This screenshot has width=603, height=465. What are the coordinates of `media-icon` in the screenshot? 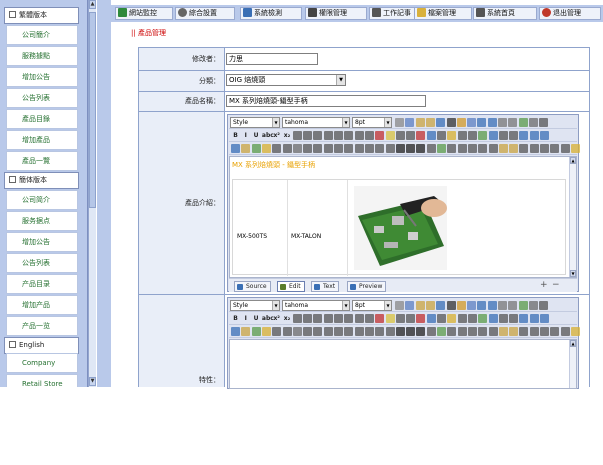 It's located at (431, 318).